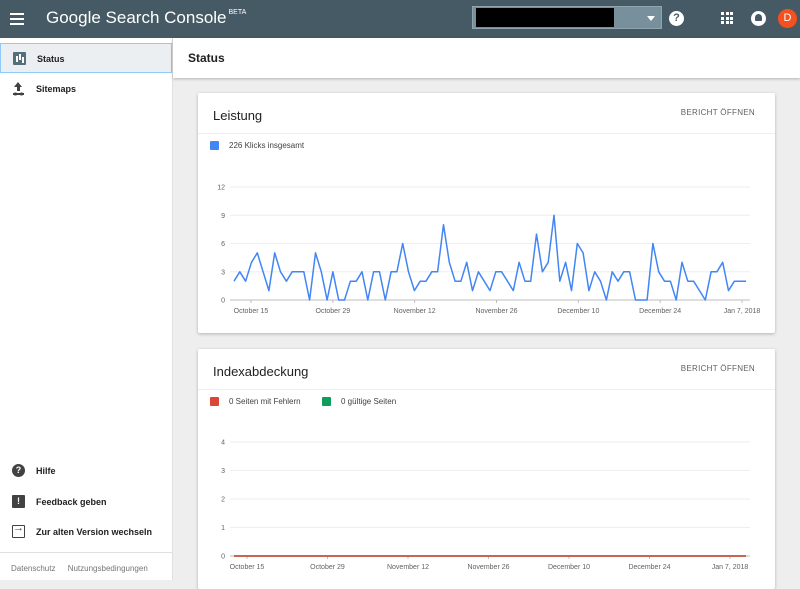  Describe the element at coordinates (237, 12) in the screenshot. I see `beta-badge: BETA` at that location.